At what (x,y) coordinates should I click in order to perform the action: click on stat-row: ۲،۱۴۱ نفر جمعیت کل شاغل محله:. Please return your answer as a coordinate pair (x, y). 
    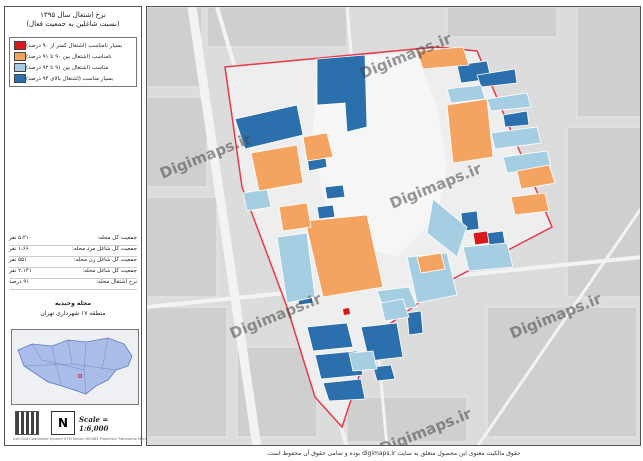
    Looking at the image, I should click on (73, 273).